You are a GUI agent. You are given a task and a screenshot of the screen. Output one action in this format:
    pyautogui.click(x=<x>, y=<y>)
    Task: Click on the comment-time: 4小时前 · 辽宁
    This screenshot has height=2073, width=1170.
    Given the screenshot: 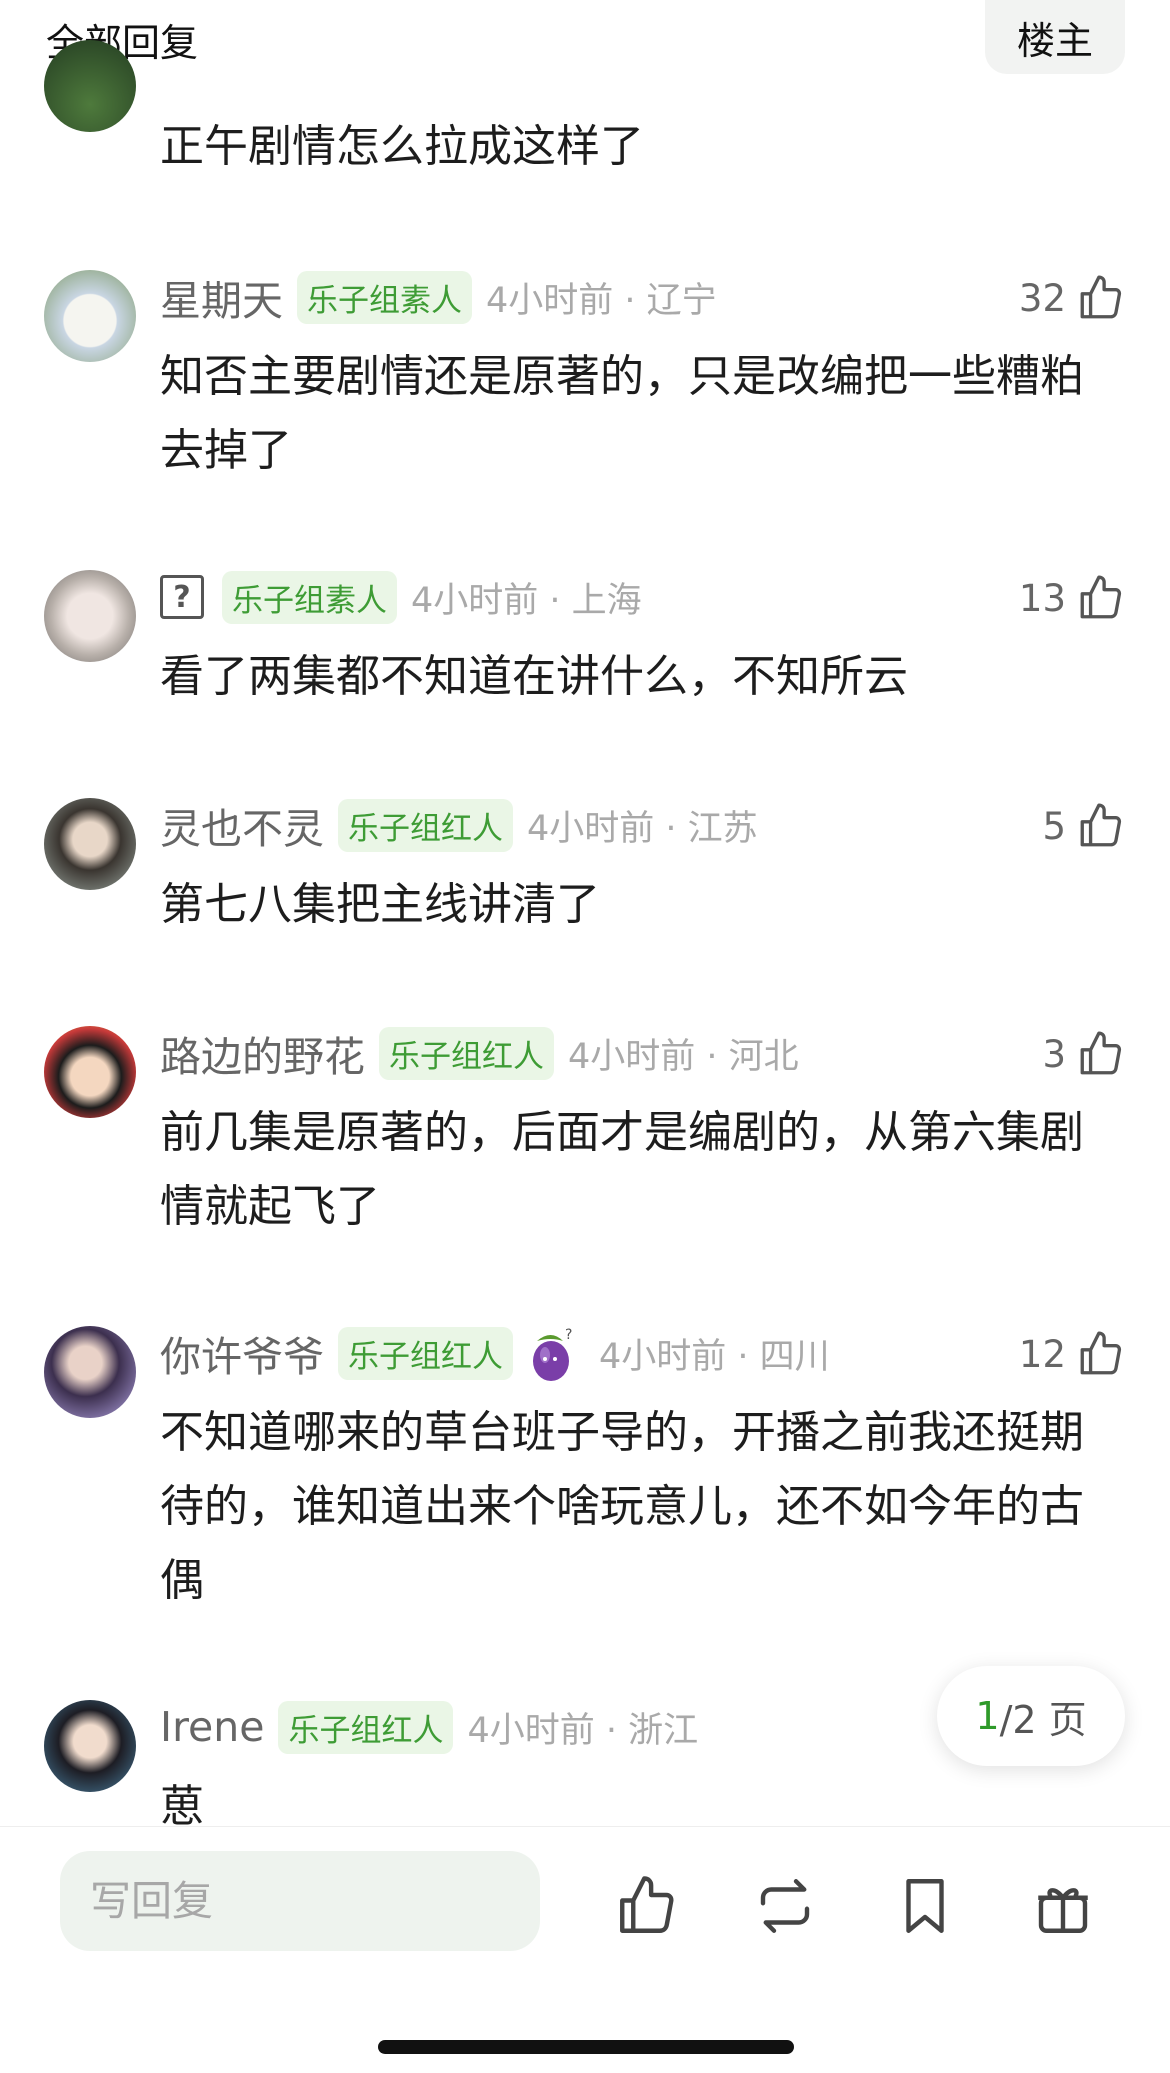 What is the action you would take?
    pyautogui.click(x=601, y=300)
    